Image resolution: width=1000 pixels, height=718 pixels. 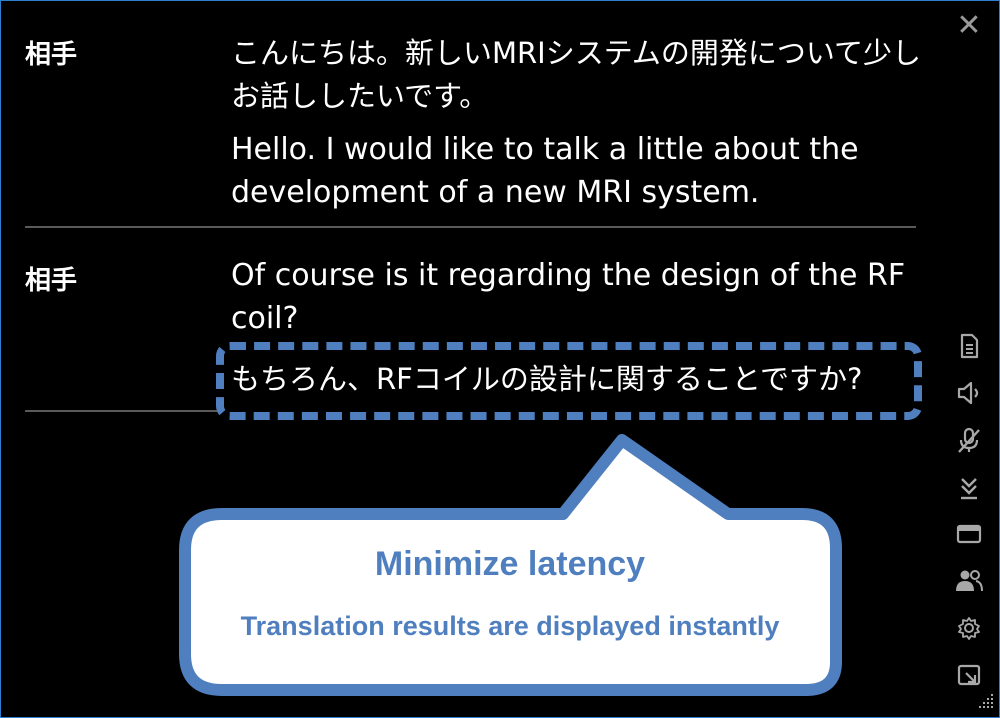 I want to click on original-text: こんにちは。新しいMRIシステムの開発について少しお話ししたいです。, so click(x=576, y=74).